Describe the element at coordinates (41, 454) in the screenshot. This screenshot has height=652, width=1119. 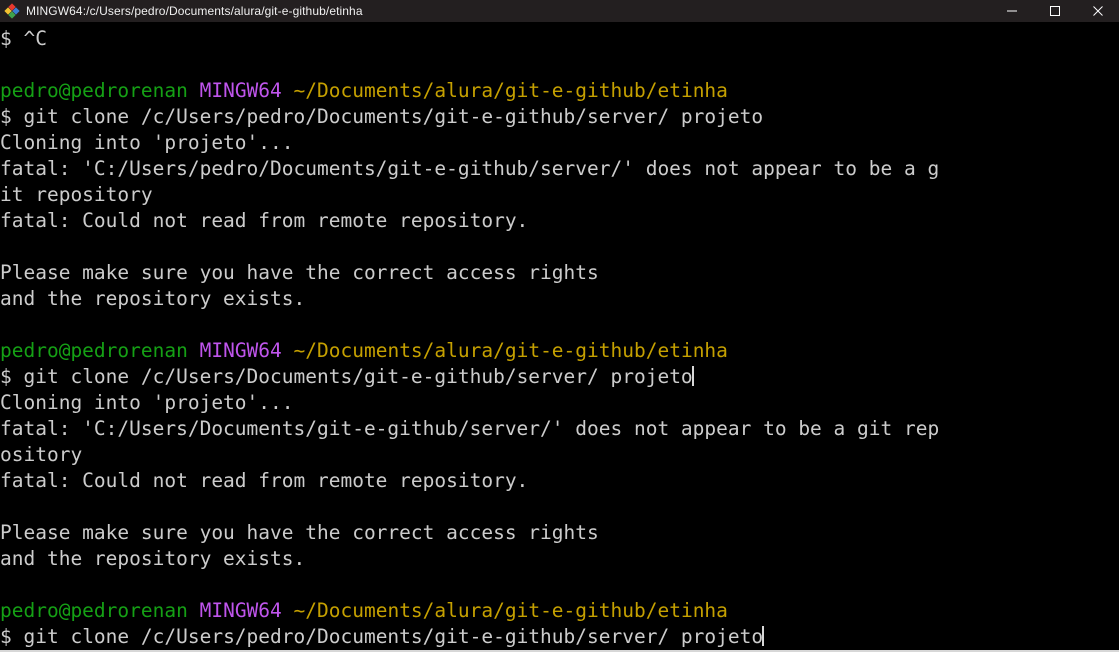
I see `output-text: ository` at that location.